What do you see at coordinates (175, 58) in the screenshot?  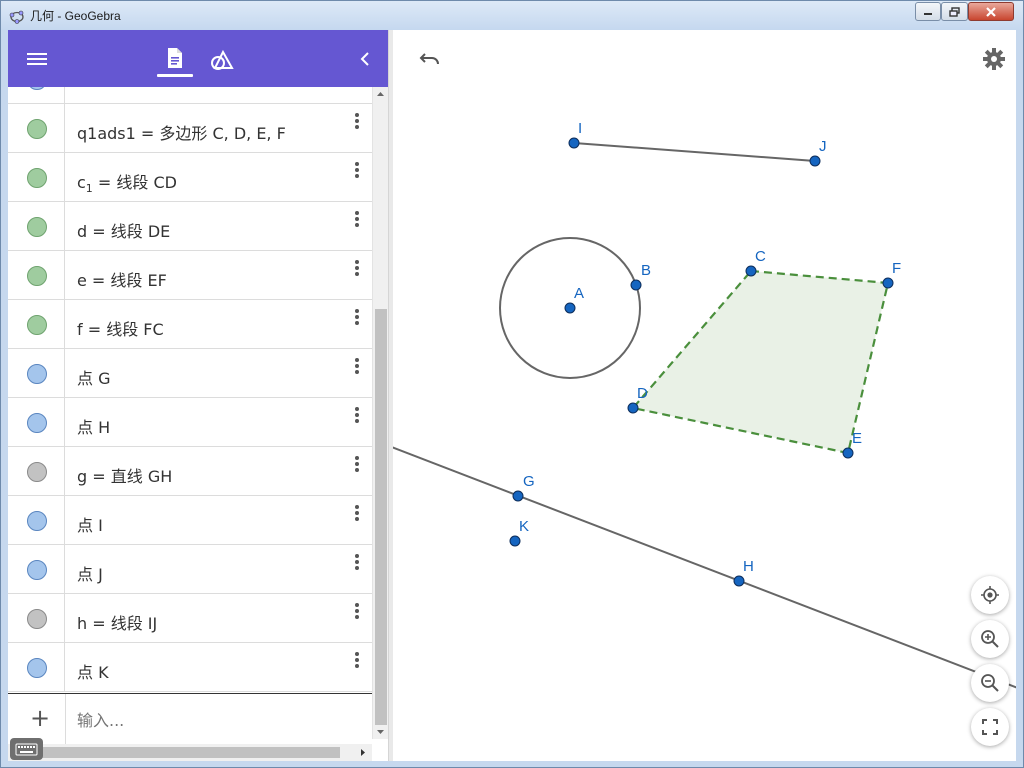 I see `tab-algebra` at bounding box center [175, 58].